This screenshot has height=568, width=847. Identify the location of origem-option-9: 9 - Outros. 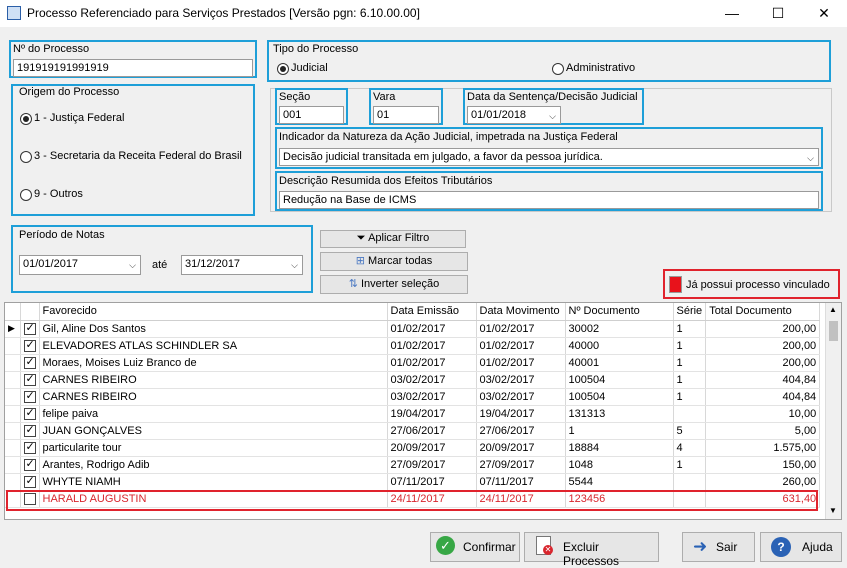
(58, 194).